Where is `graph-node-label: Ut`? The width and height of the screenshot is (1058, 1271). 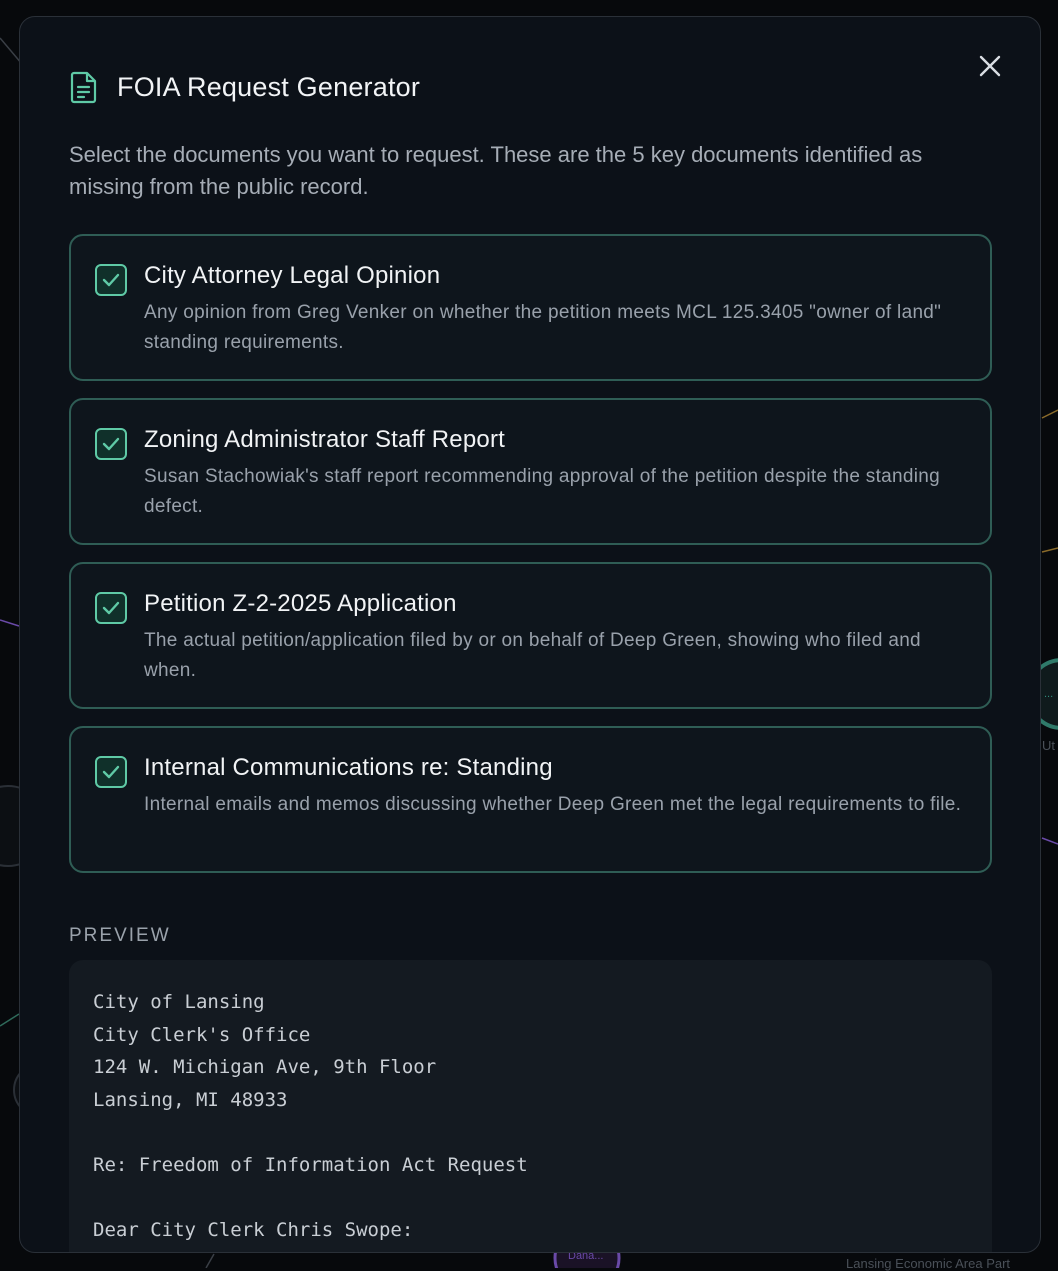 graph-node-label: Ut is located at coordinates (1048, 745).